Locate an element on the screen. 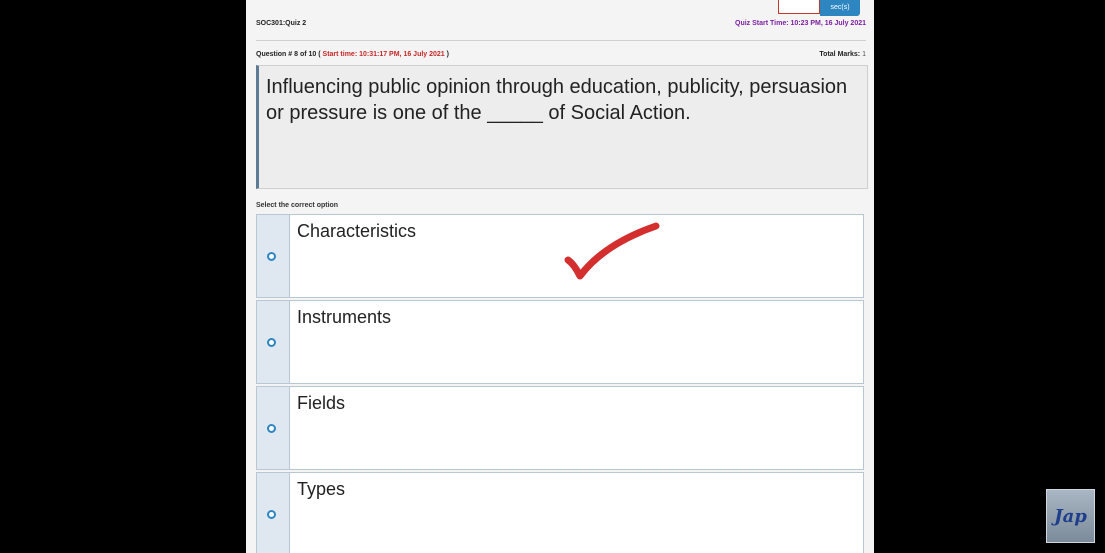 The width and height of the screenshot is (1105, 553). quiz-title: SOC301:Quiz 2 is located at coordinates (281, 23).